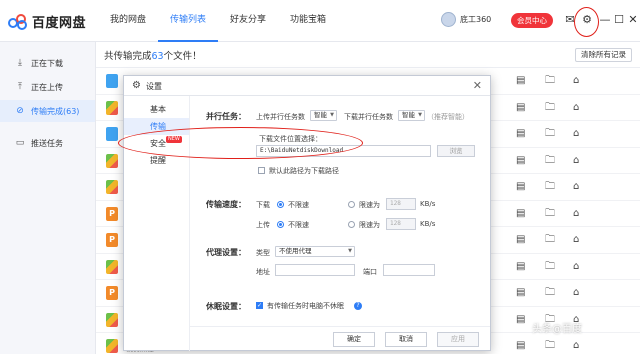 The height and width of the screenshot is (354, 640). Describe the element at coordinates (428, 204) in the screenshot. I see `download-unit: KB/s` at that location.